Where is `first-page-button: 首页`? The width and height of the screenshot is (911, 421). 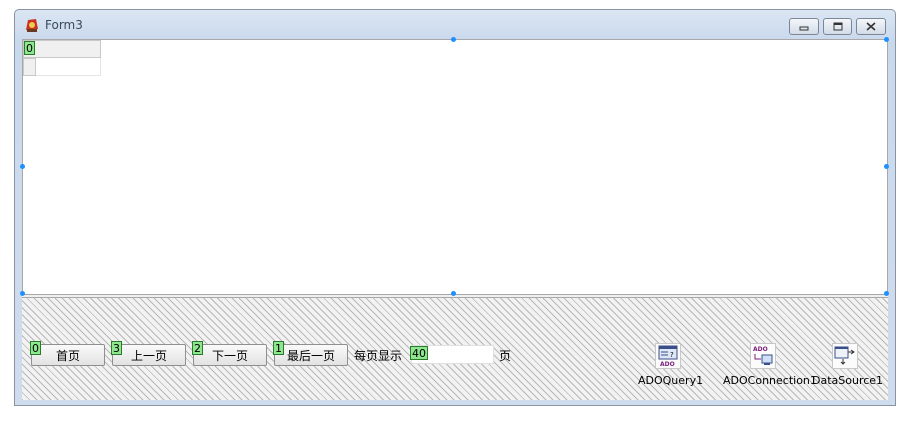 first-page-button: 首页 is located at coordinates (68, 355).